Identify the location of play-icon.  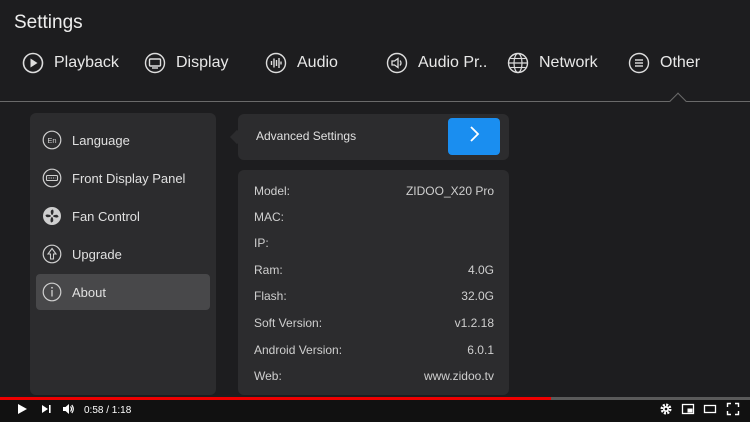
(22, 411).